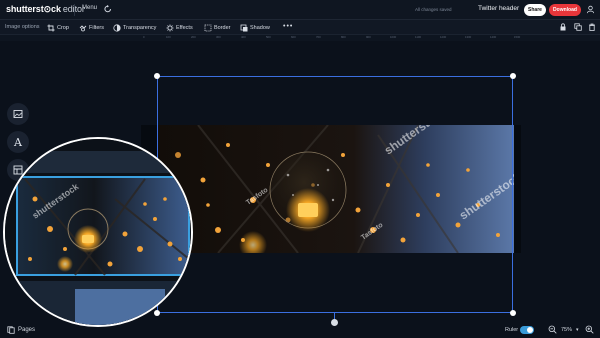 Image resolution: width=600 pixels, height=338 pixels. What do you see at coordinates (260, 27) in the screenshot?
I see `shadow-label: Shadow` at bounding box center [260, 27].